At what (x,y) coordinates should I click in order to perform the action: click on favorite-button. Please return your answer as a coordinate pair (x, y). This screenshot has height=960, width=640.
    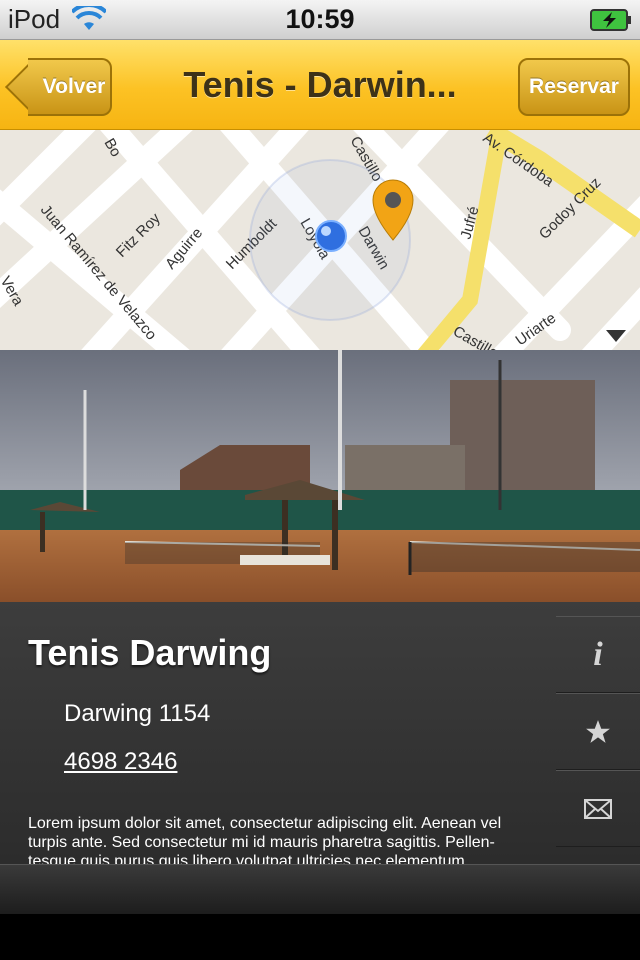
    Looking at the image, I should click on (598, 731).